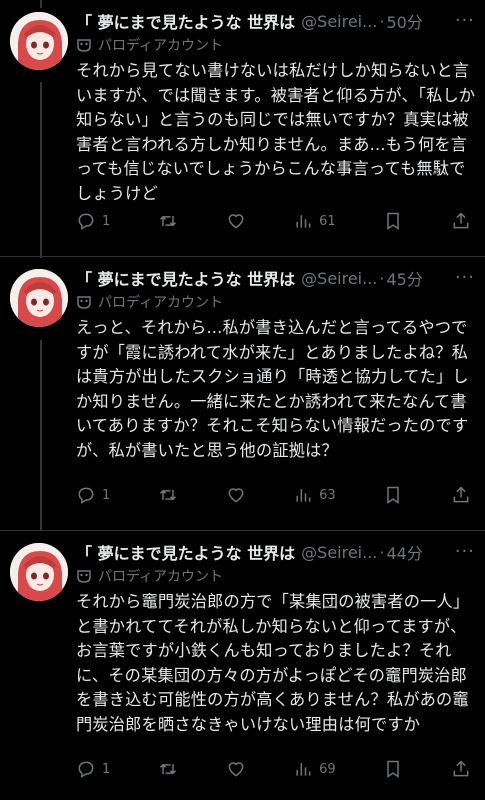 The width and height of the screenshot is (485, 800). Describe the element at coordinates (314, 769) in the screenshot. I see `views-button: 69` at that location.